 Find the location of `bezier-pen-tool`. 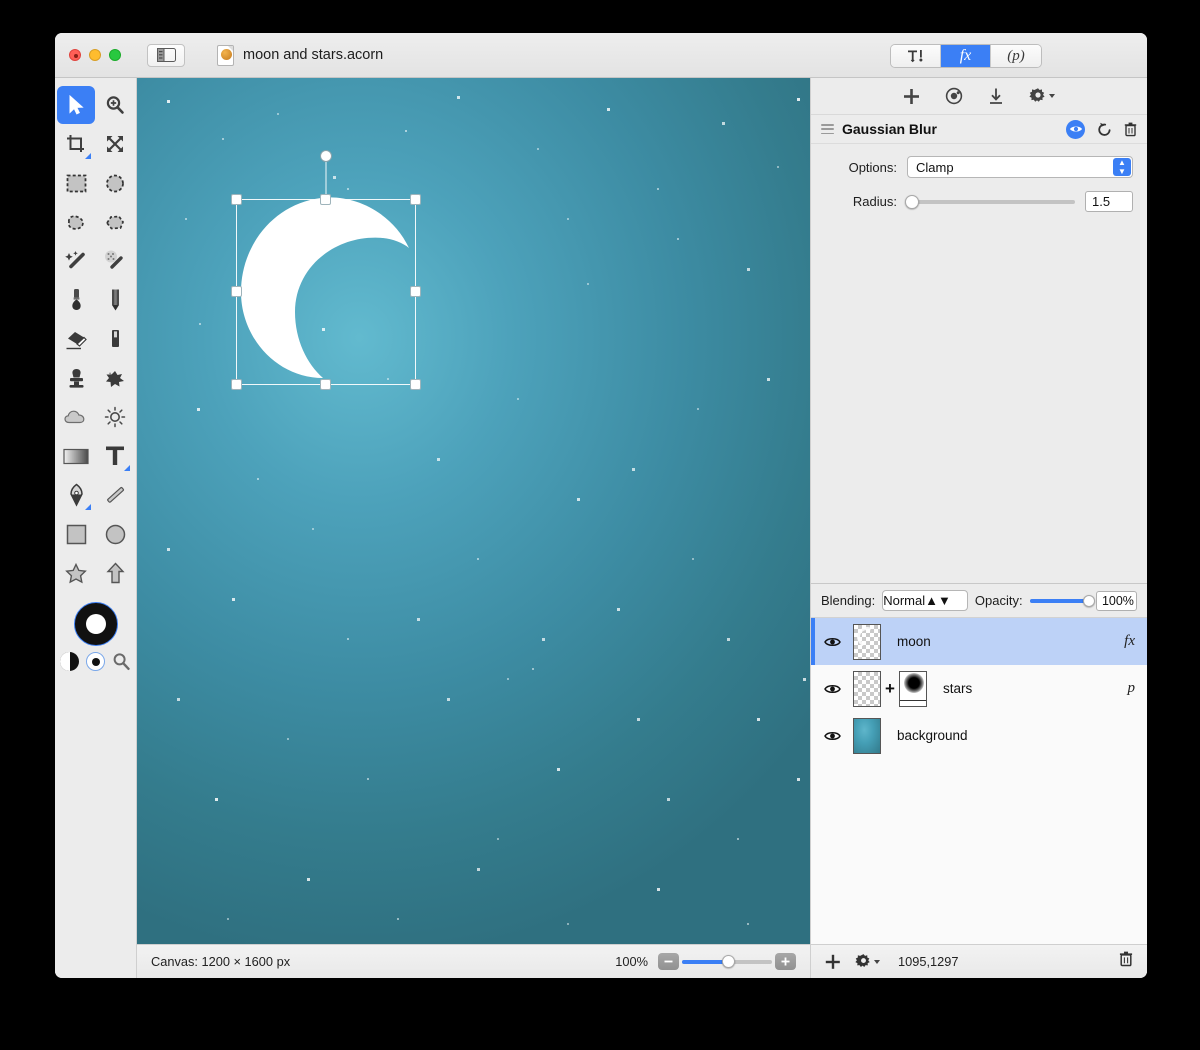

bezier-pen-tool is located at coordinates (76, 495).